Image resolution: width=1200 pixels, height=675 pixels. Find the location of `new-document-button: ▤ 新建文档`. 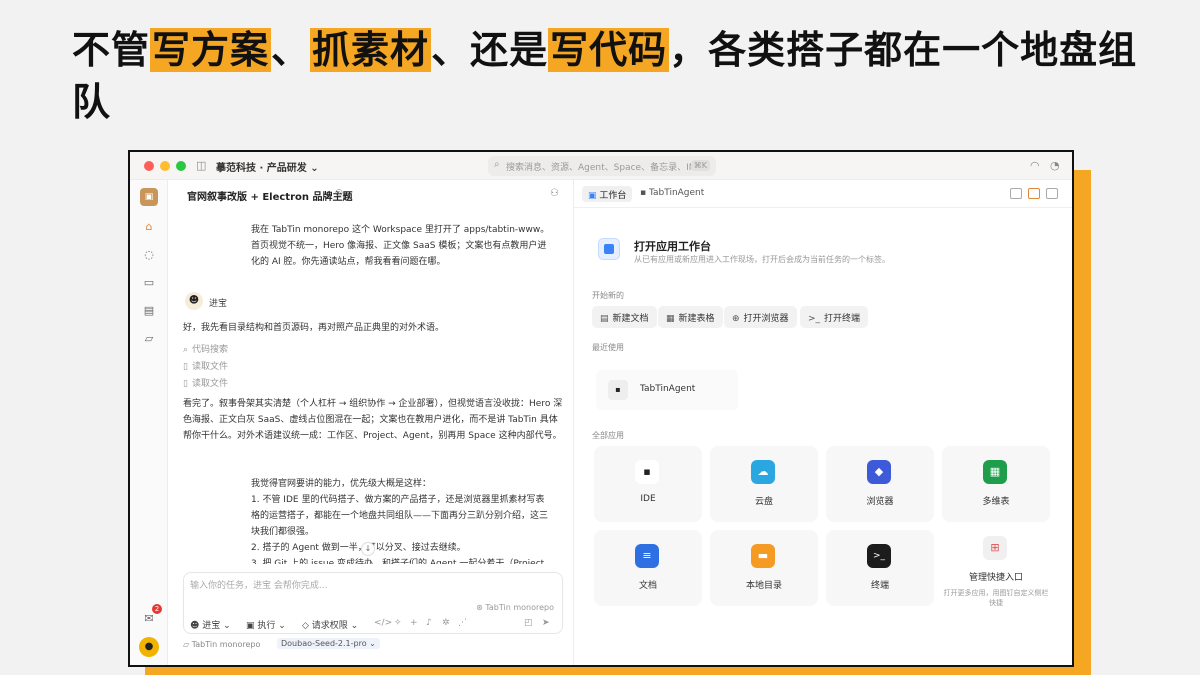

new-document-button: ▤ 新建文档 is located at coordinates (624, 317).